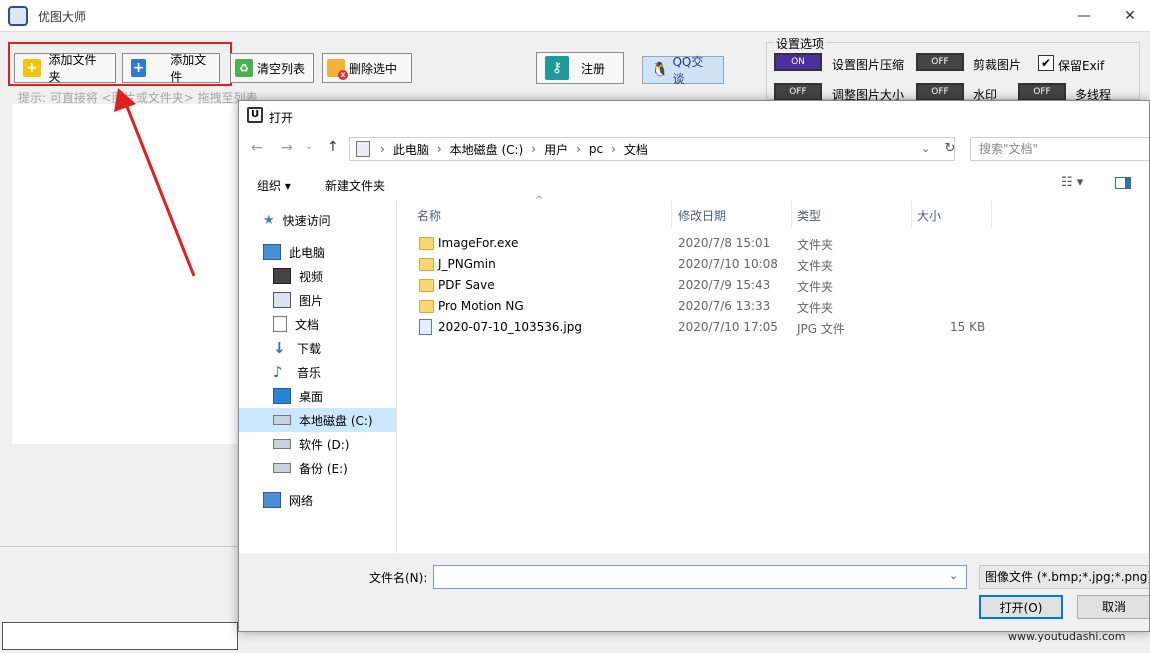 This screenshot has width=1150, height=653. What do you see at coordinates (556, 149) in the screenshot?
I see `breadcrumb-users: 用户` at bounding box center [556, 149].